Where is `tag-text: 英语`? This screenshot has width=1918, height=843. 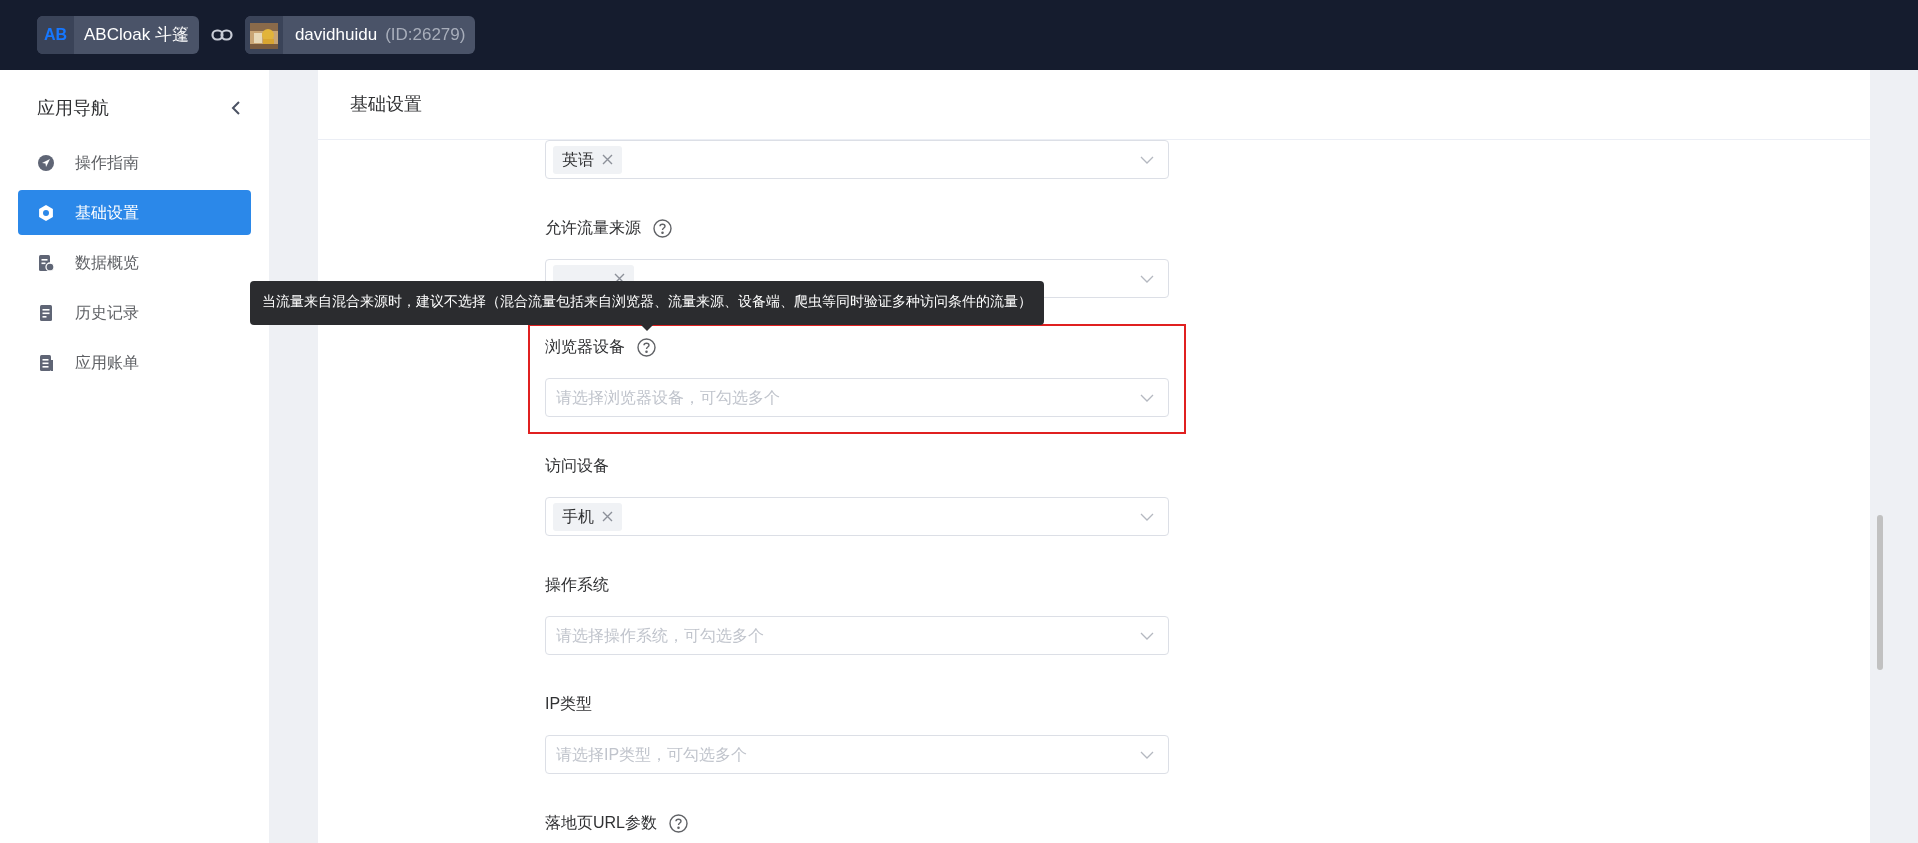 tag-text: 英语 is located at coordinates (578, 159).